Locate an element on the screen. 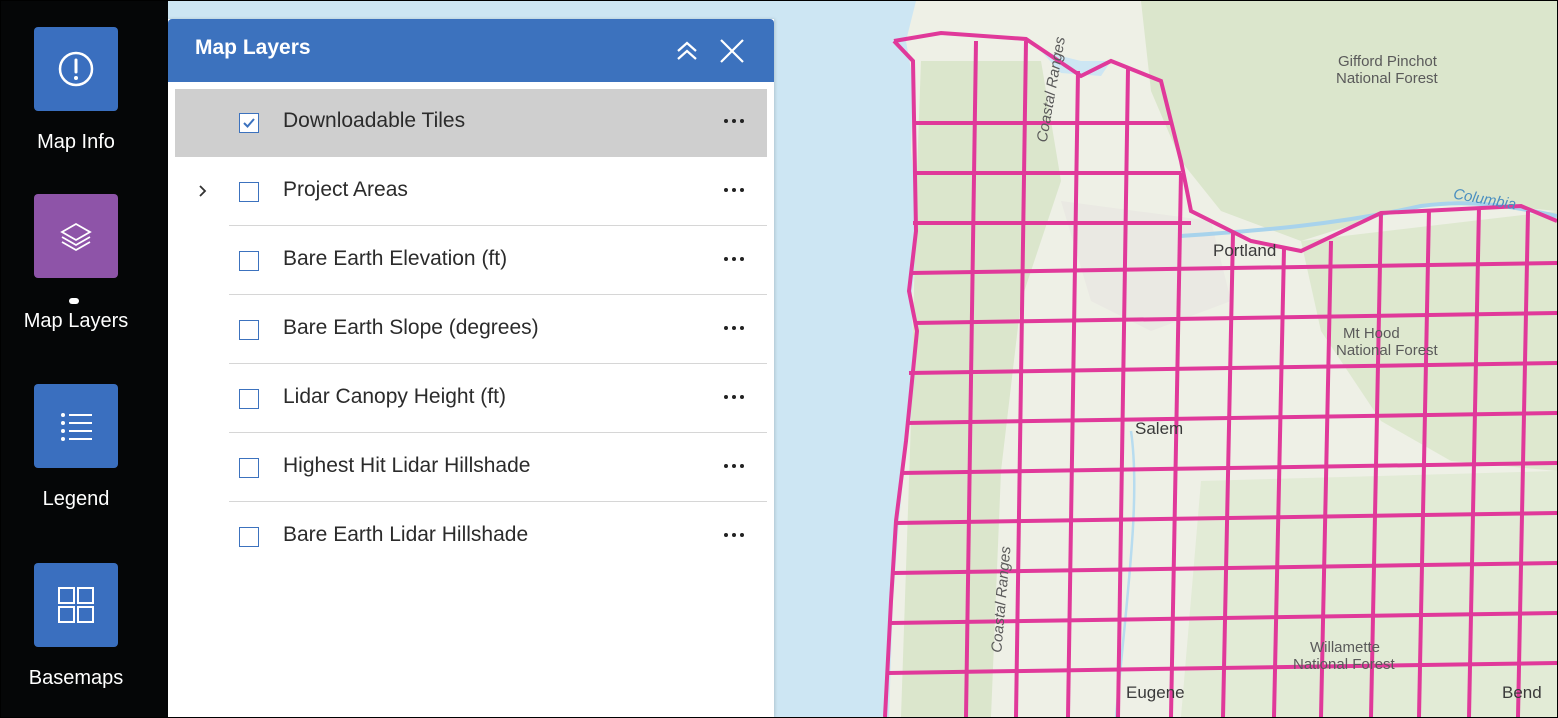 The width and height of the screenshot is (1558, 718). map-label-willamette: Willamette is located at coordinates (1345, 647).